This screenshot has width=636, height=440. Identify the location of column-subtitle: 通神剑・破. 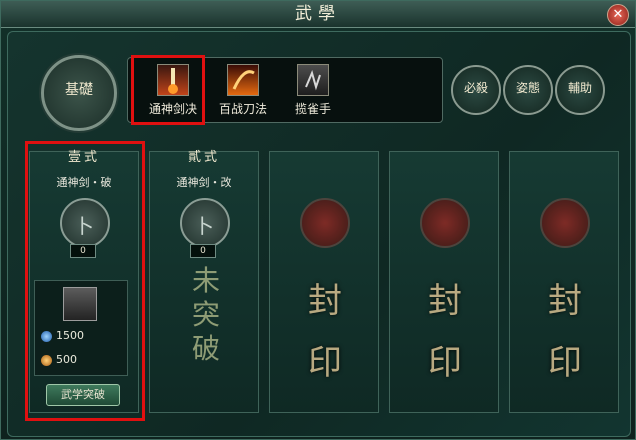
(84, 182).